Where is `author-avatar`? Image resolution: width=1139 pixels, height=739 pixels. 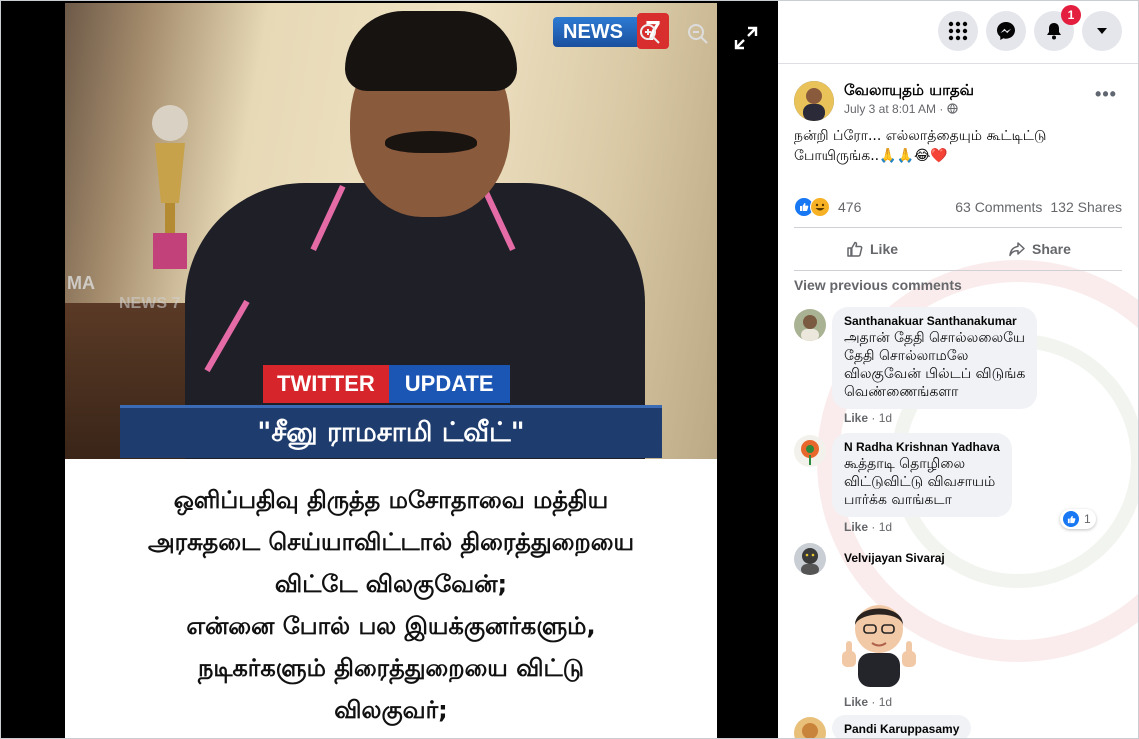 author-avatar is located at coordinates (814, 101).